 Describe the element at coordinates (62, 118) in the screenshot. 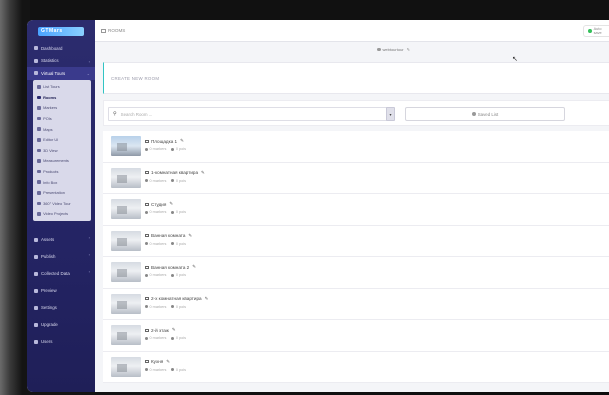

I see `submenu-item-pois: POIs` at that location.